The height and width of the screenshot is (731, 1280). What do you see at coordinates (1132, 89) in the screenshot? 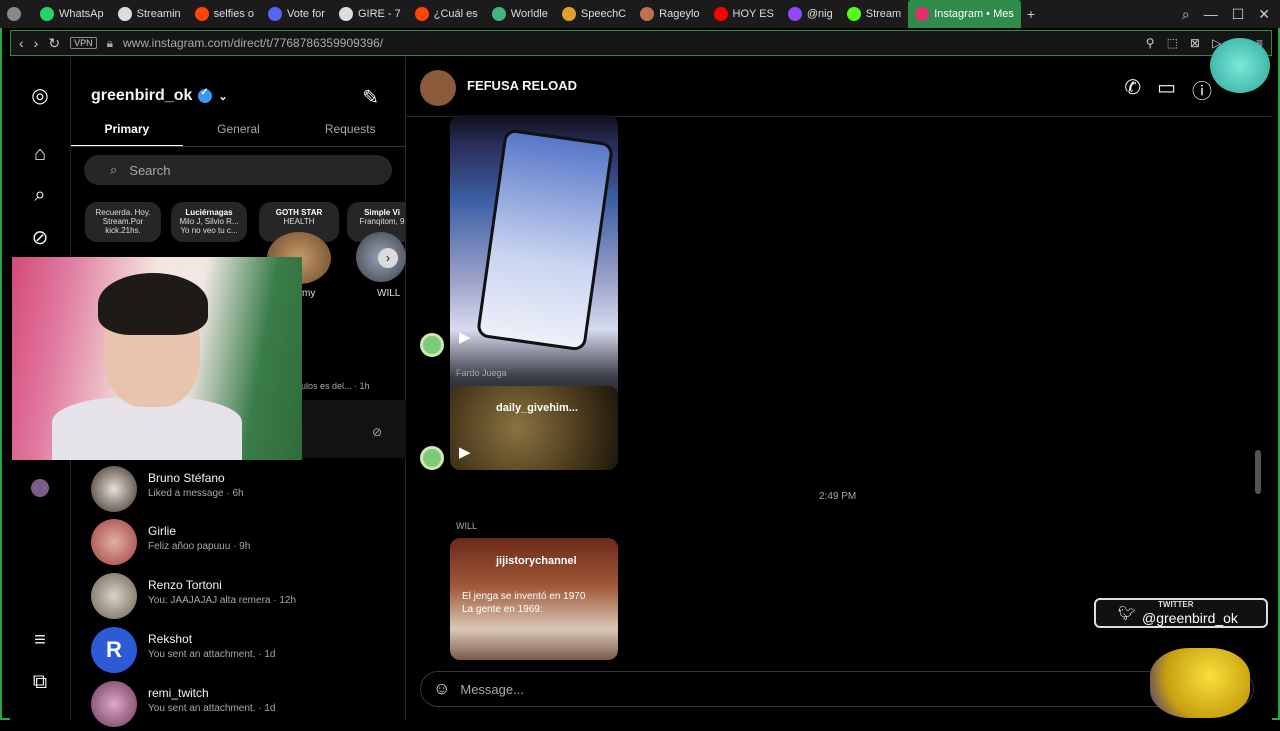
I see `phone-icon: ✆` at bounding box center [1132, 89].